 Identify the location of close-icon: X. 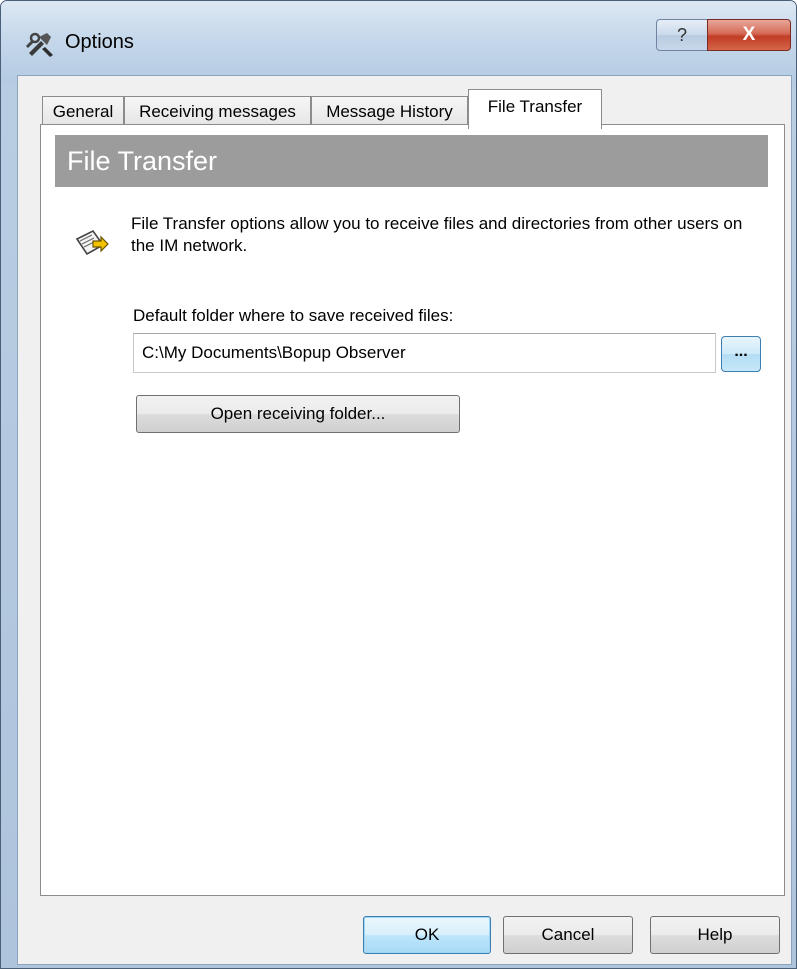
(749, 34).